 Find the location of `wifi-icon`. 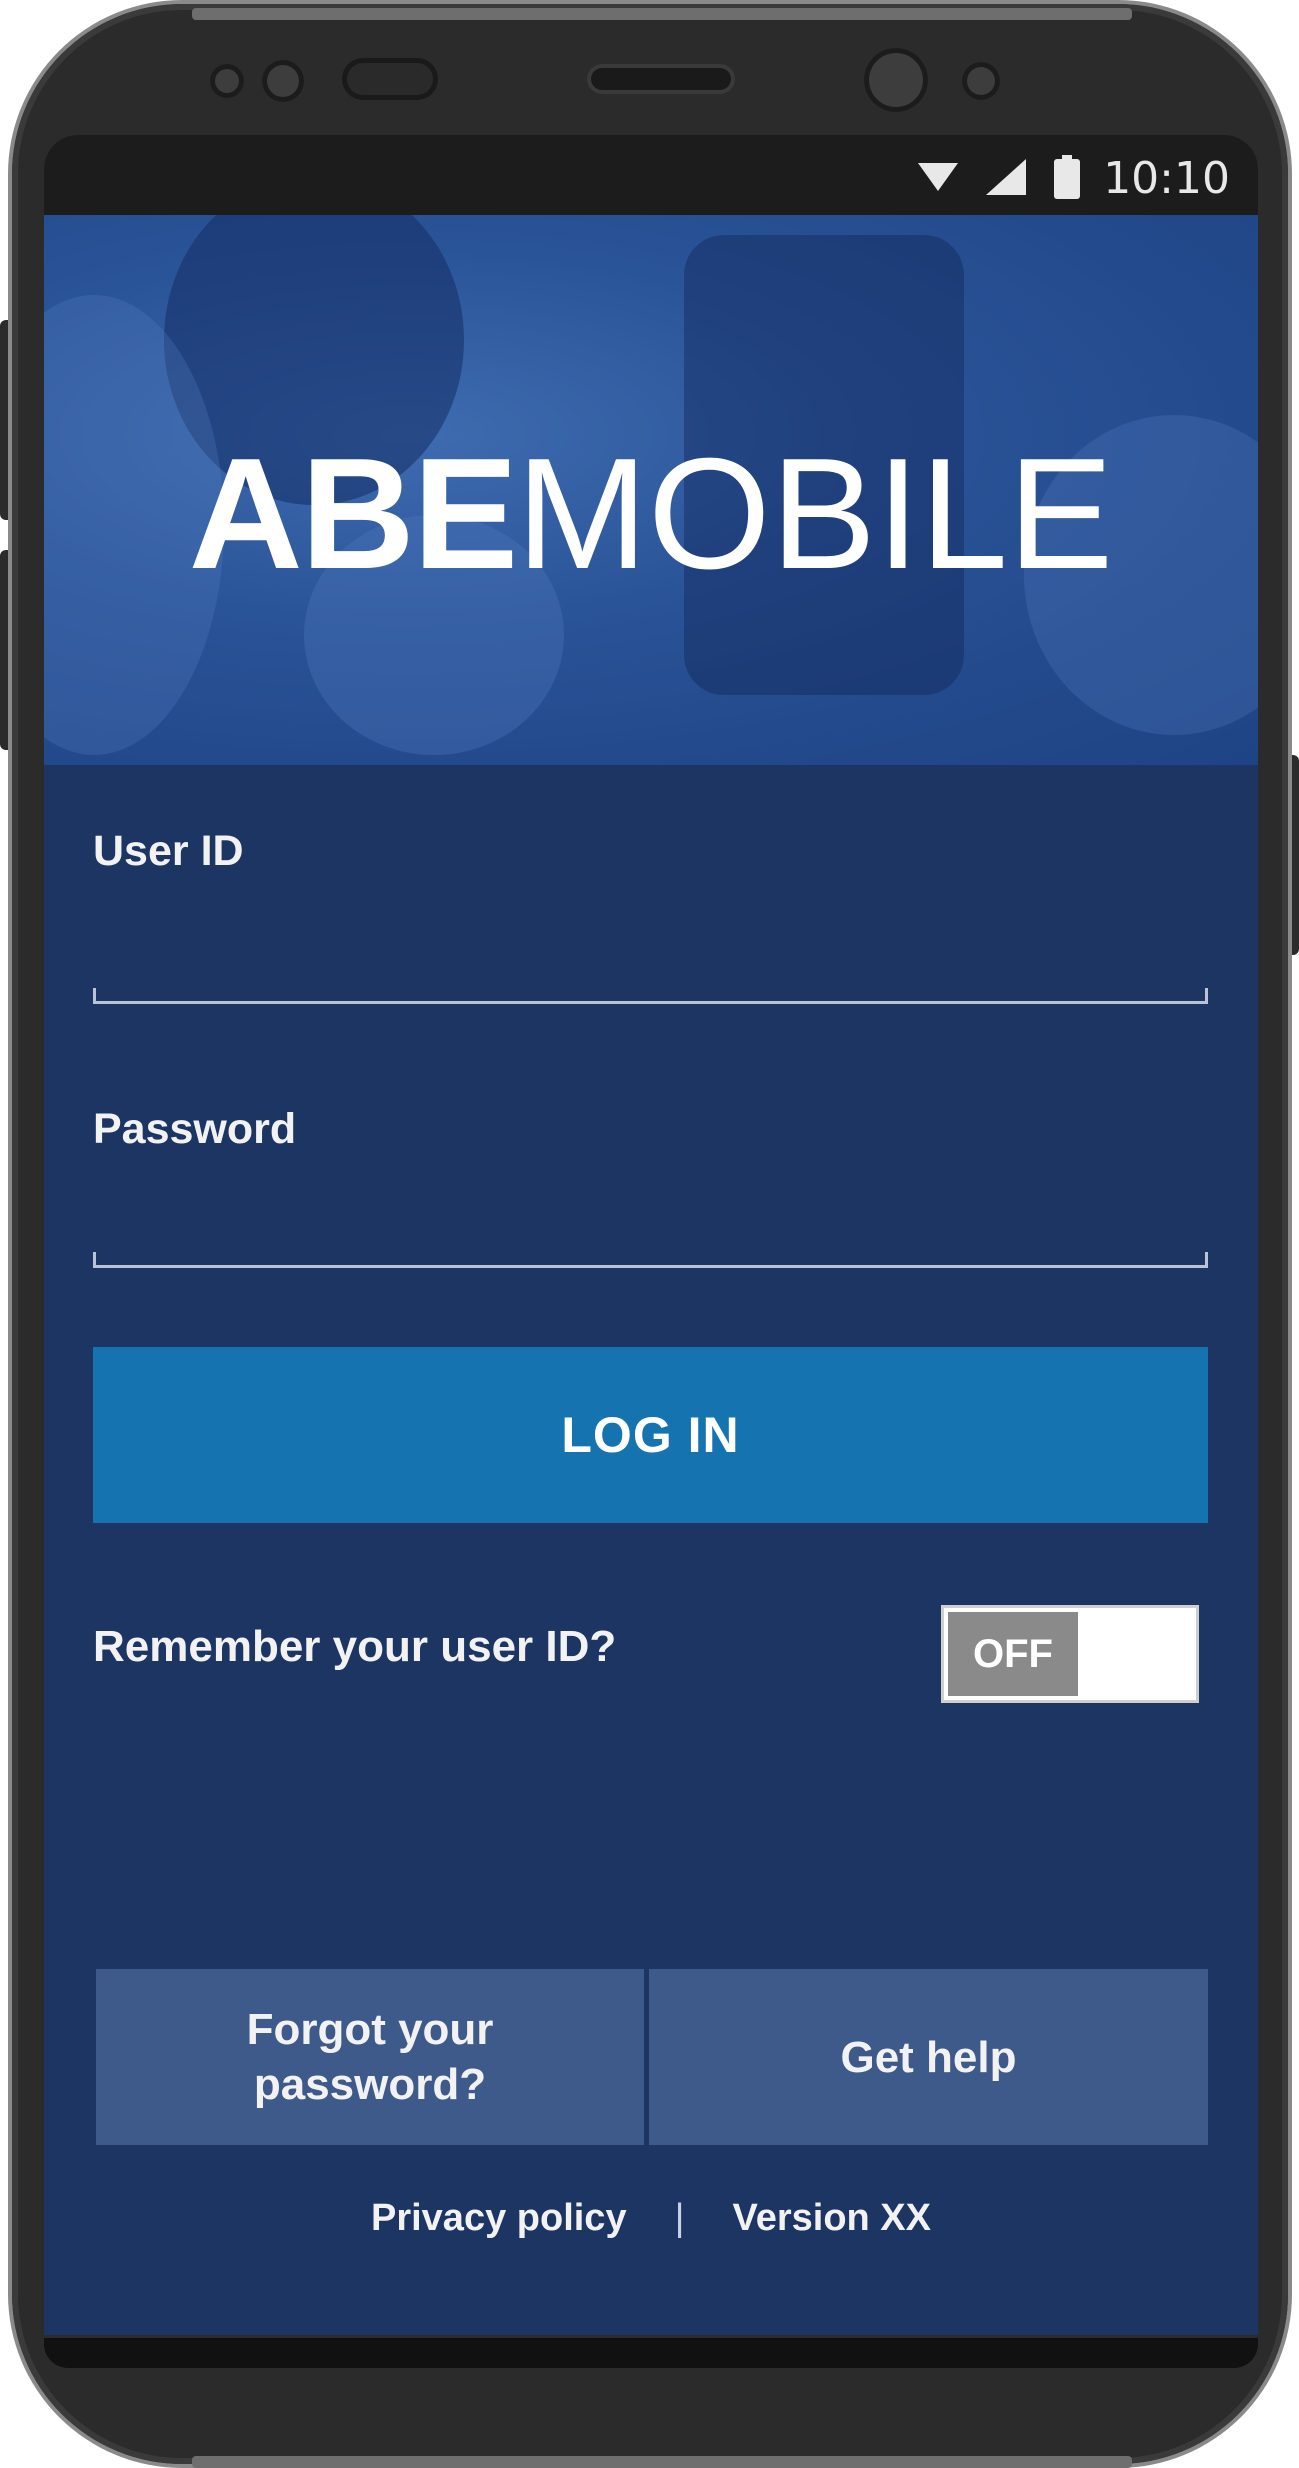

wifi-icon is located at coordinates (938, 177).